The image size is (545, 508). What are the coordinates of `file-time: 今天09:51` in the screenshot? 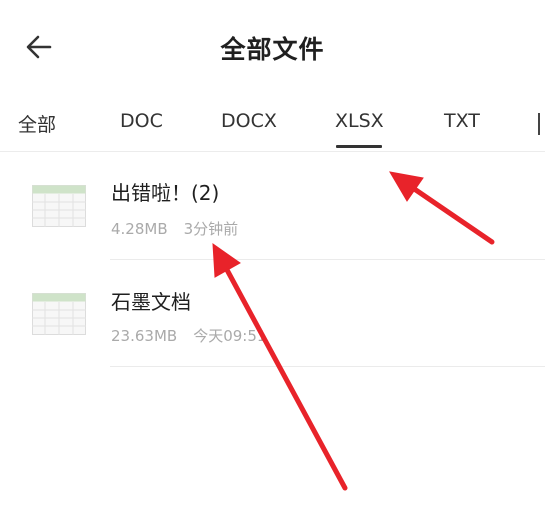 It's located at (230, 336).